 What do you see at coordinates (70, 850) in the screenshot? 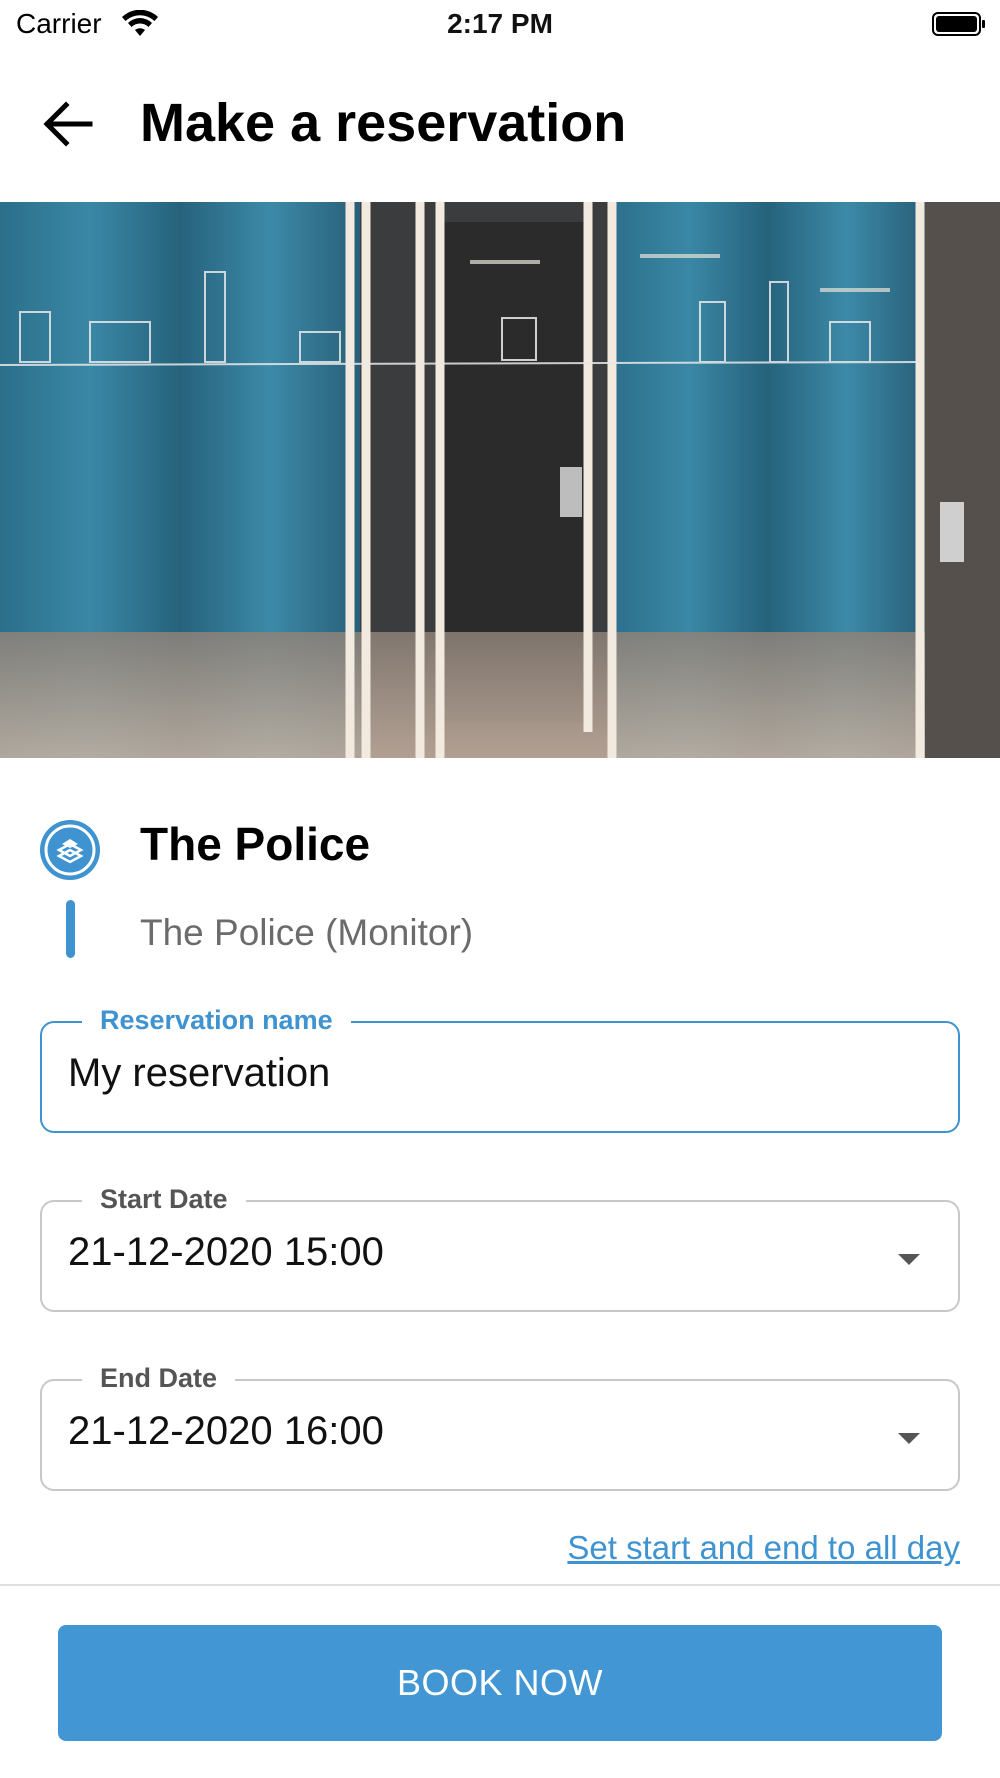
I see `room-badge-icon` at bounding box center [70, 850].